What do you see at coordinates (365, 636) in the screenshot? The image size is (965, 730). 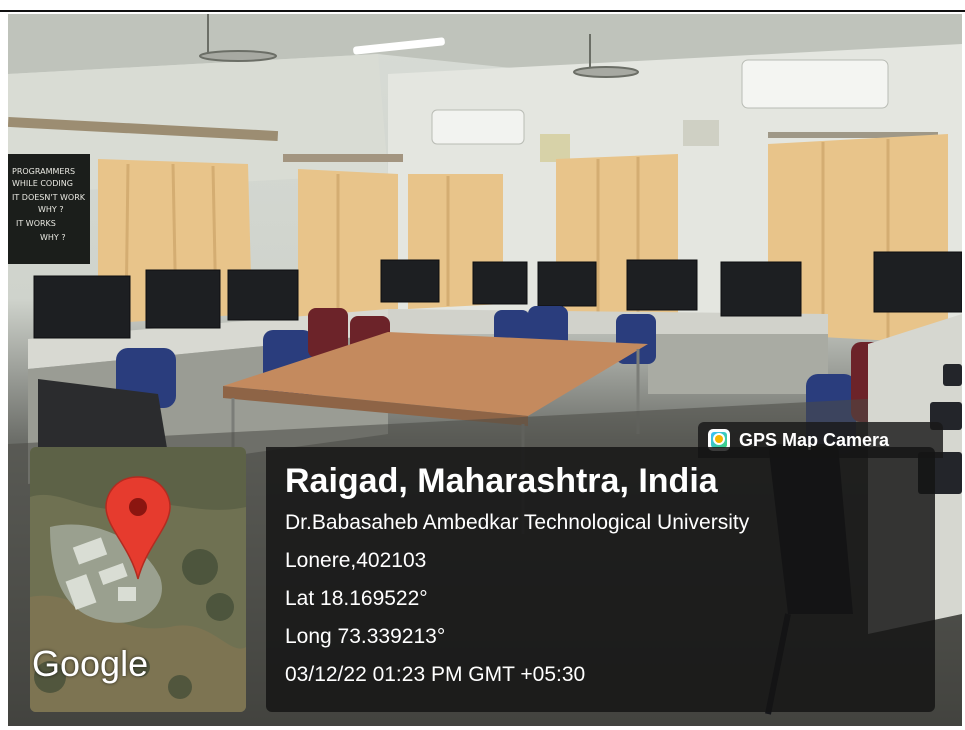 I see `longitude-line: Long 73.339213°` at bounding box center [365, 636].